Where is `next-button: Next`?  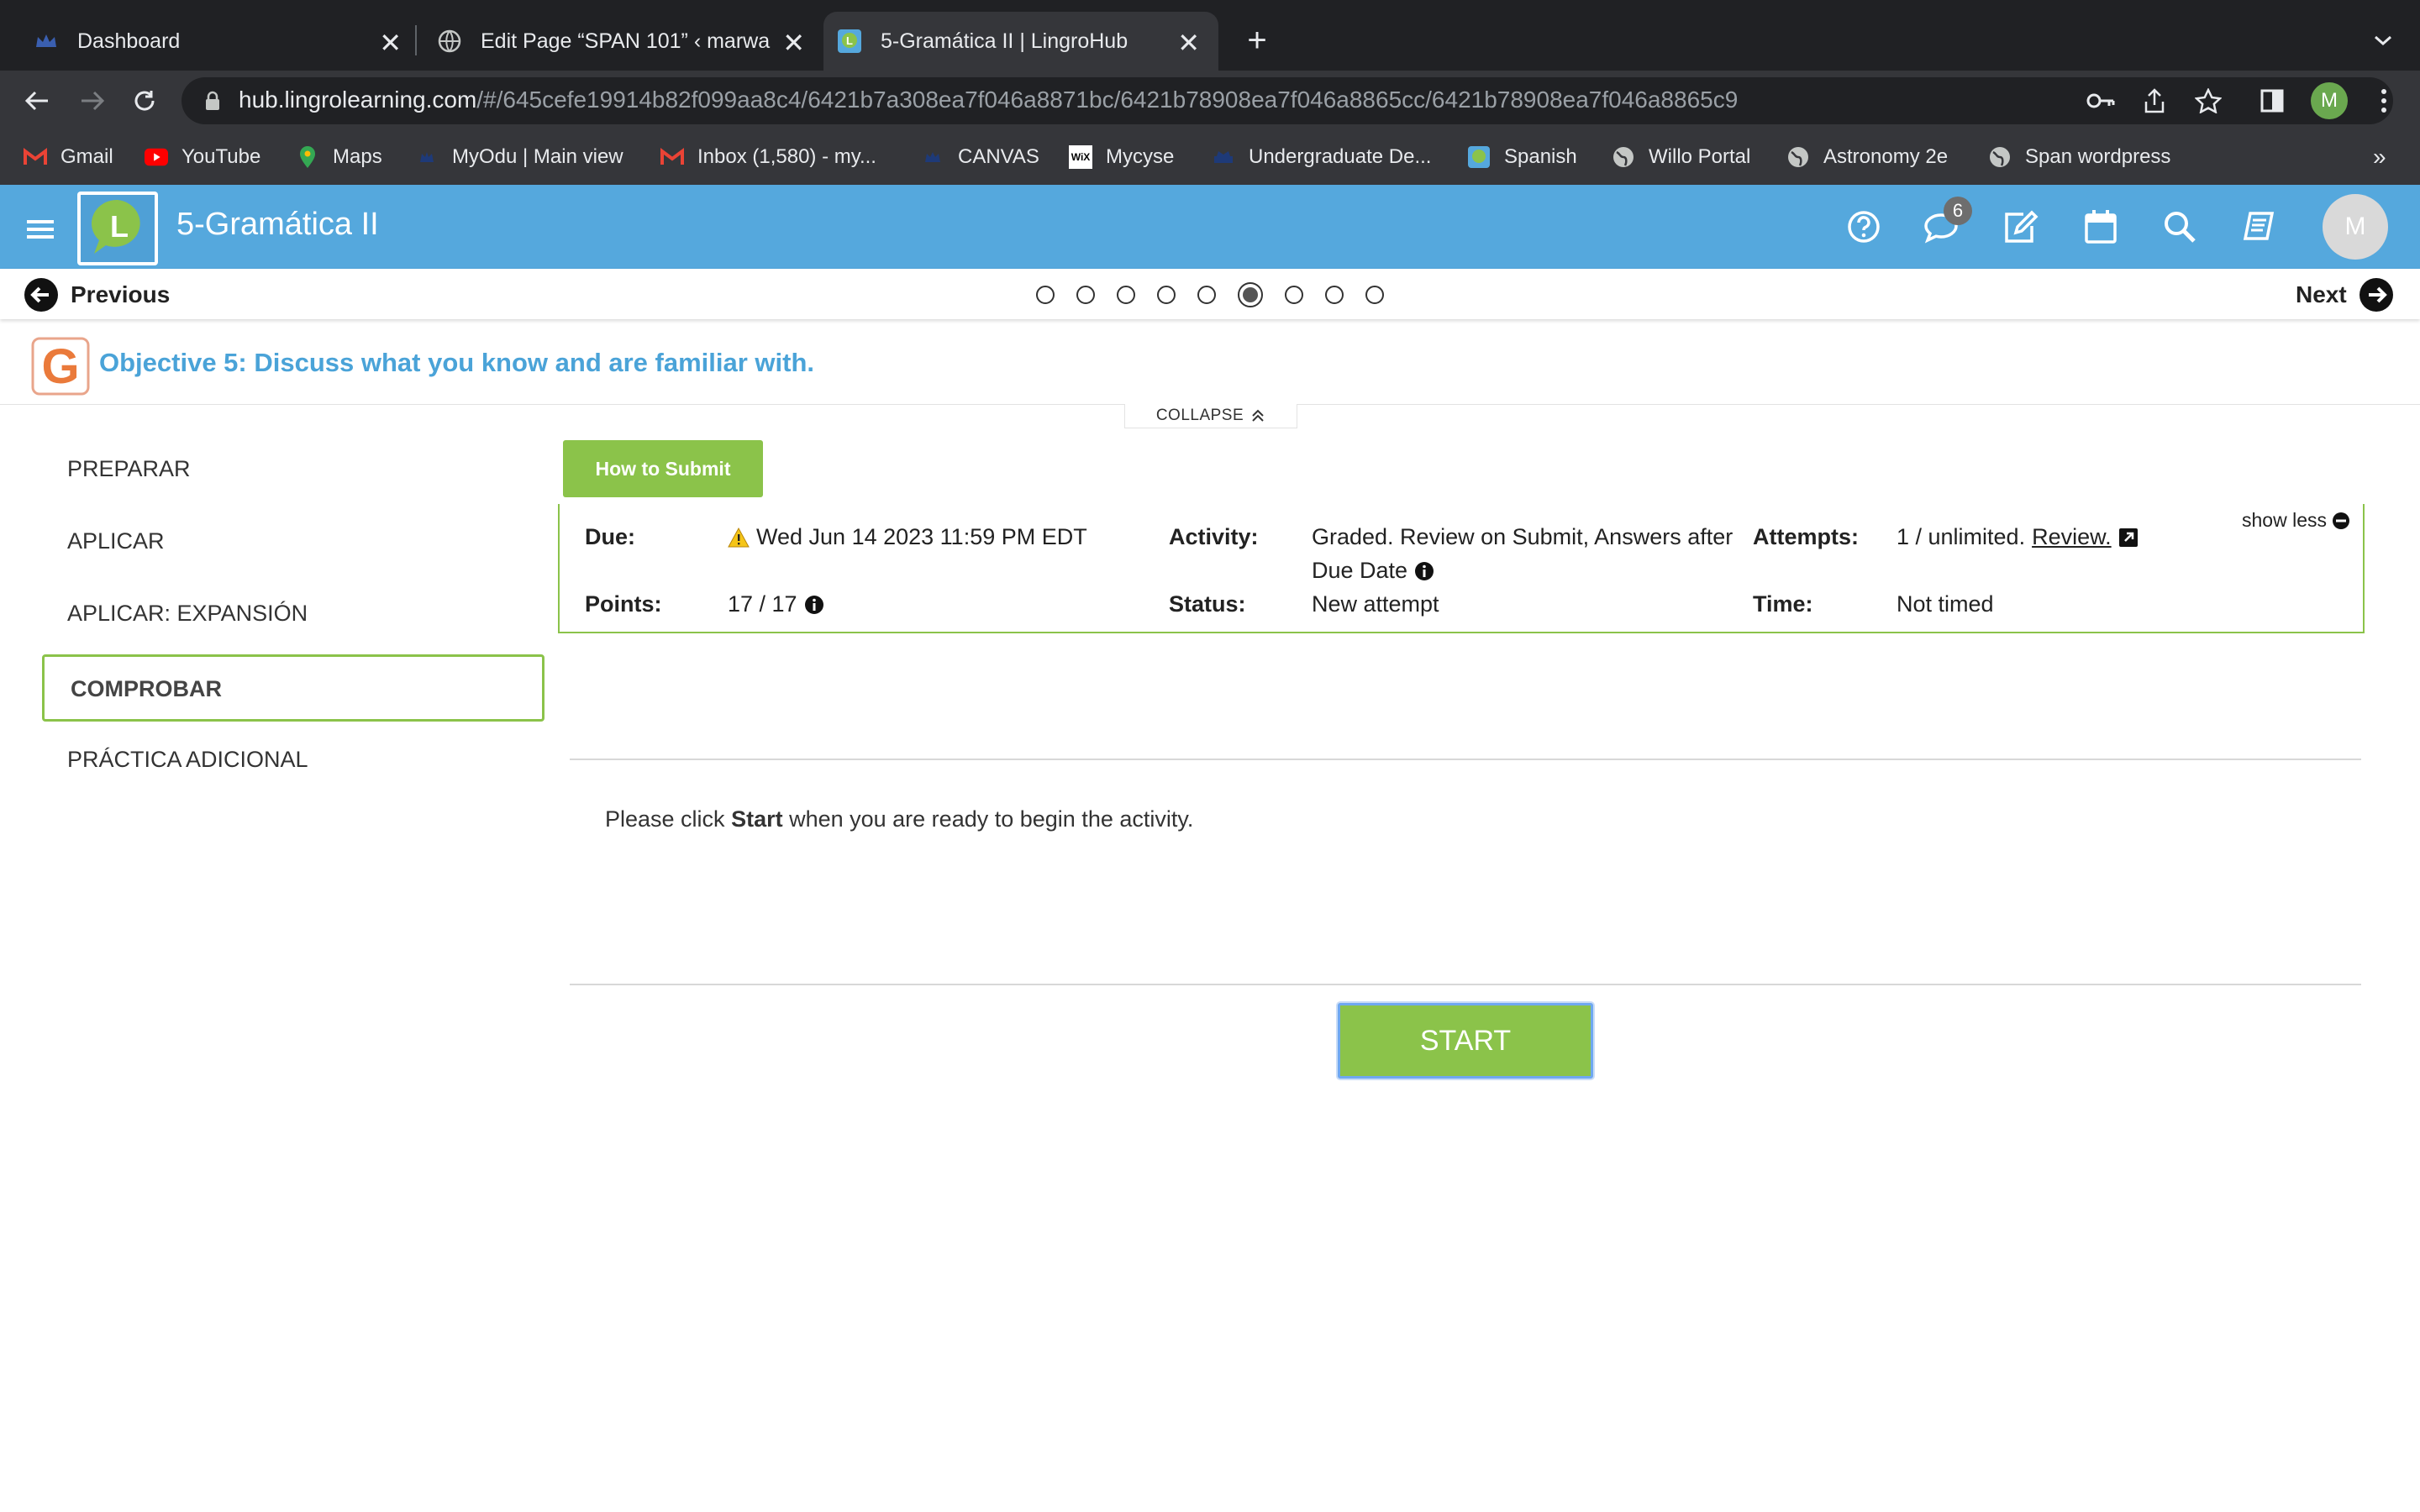
next-button: Next is located at coordinates (2345, 294).